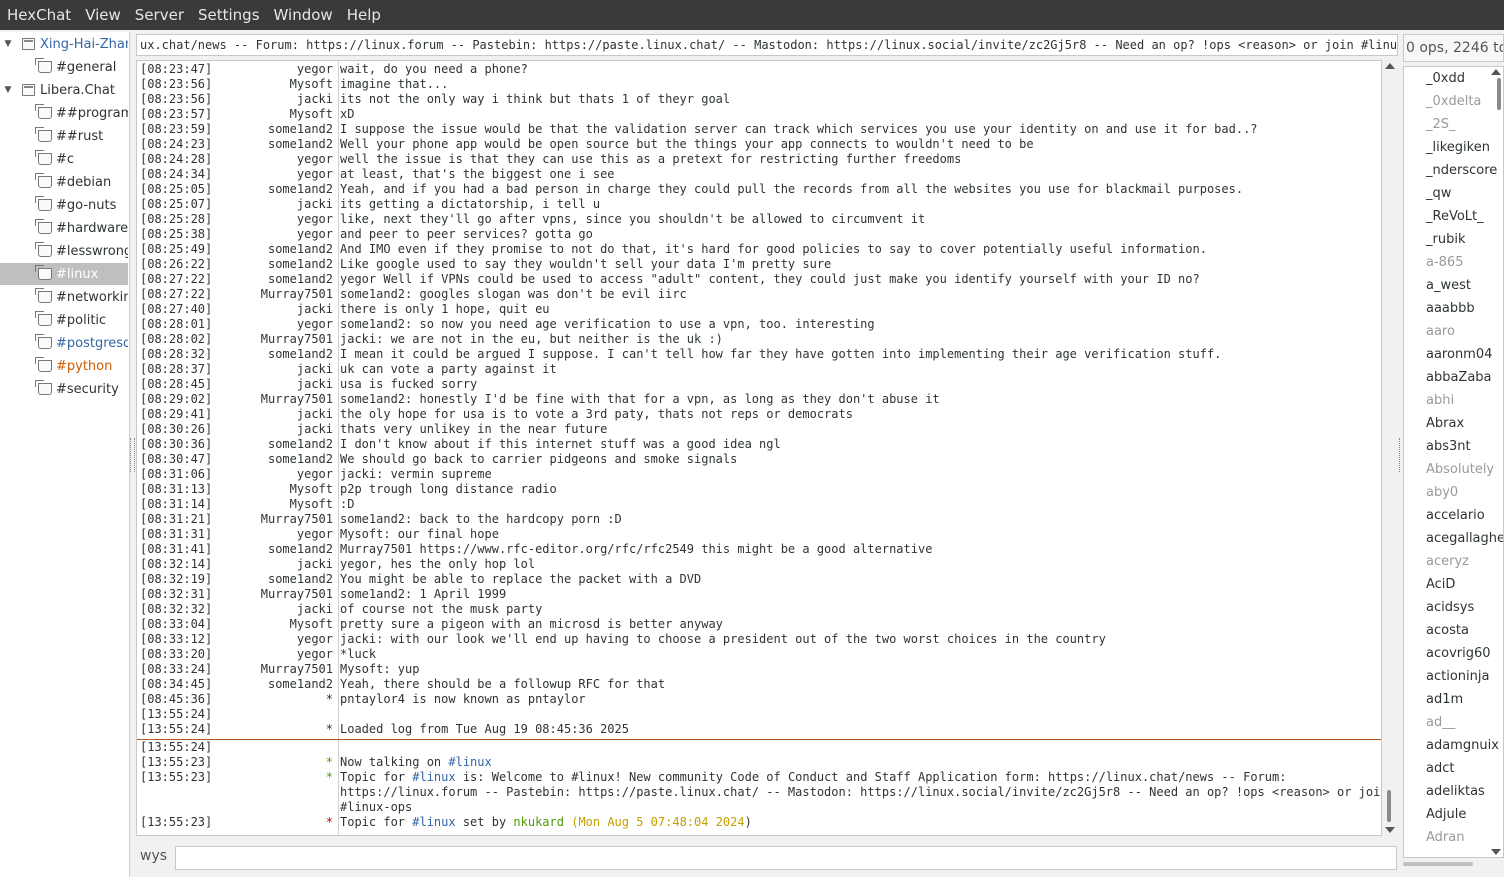 Image resolution: width=1504 pixels, height=877 pixels. What do you see at coordinates (1440, 401) in the screenshot?
I see `user-list-item: abhi` at bounding box center [1440, 401].